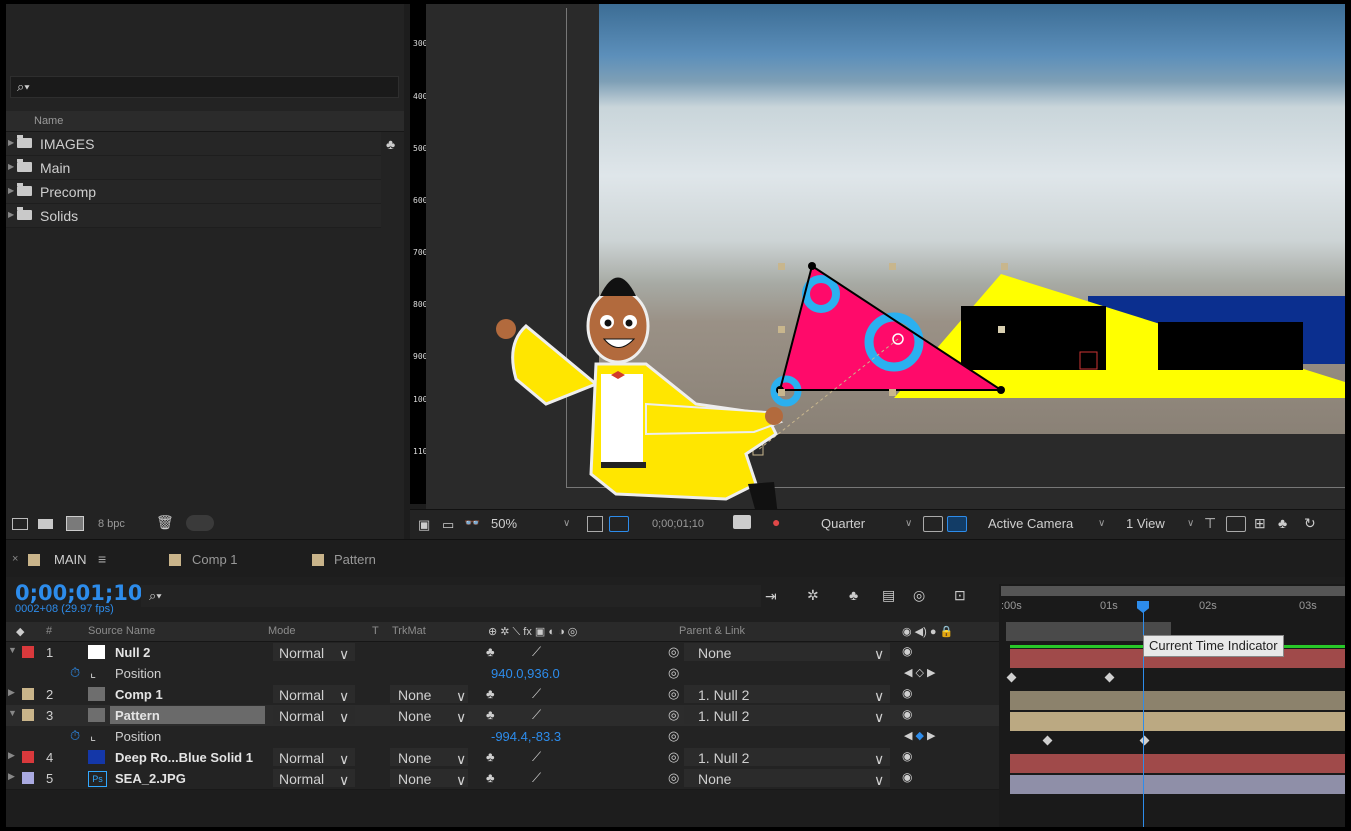 The image size is (1351, 831). Describe the element at coordinates (121, 631) in the screenshot. I see `source-name-column: Source Name` at that location.